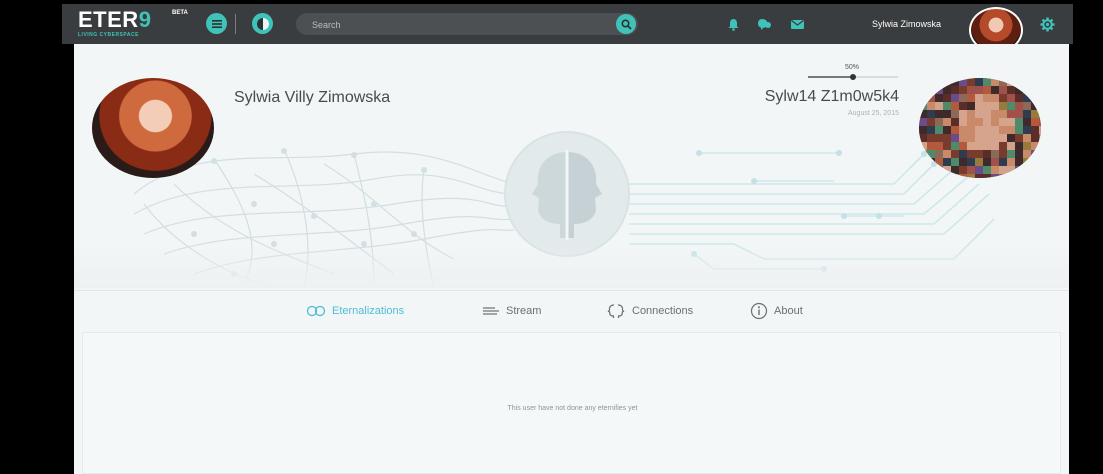 Image resolution: width=1103 pixels, height=474 pixels. Describe the element at coordinates (851, 67) in the screenshot. I see `completion-label: 50%` at that location.